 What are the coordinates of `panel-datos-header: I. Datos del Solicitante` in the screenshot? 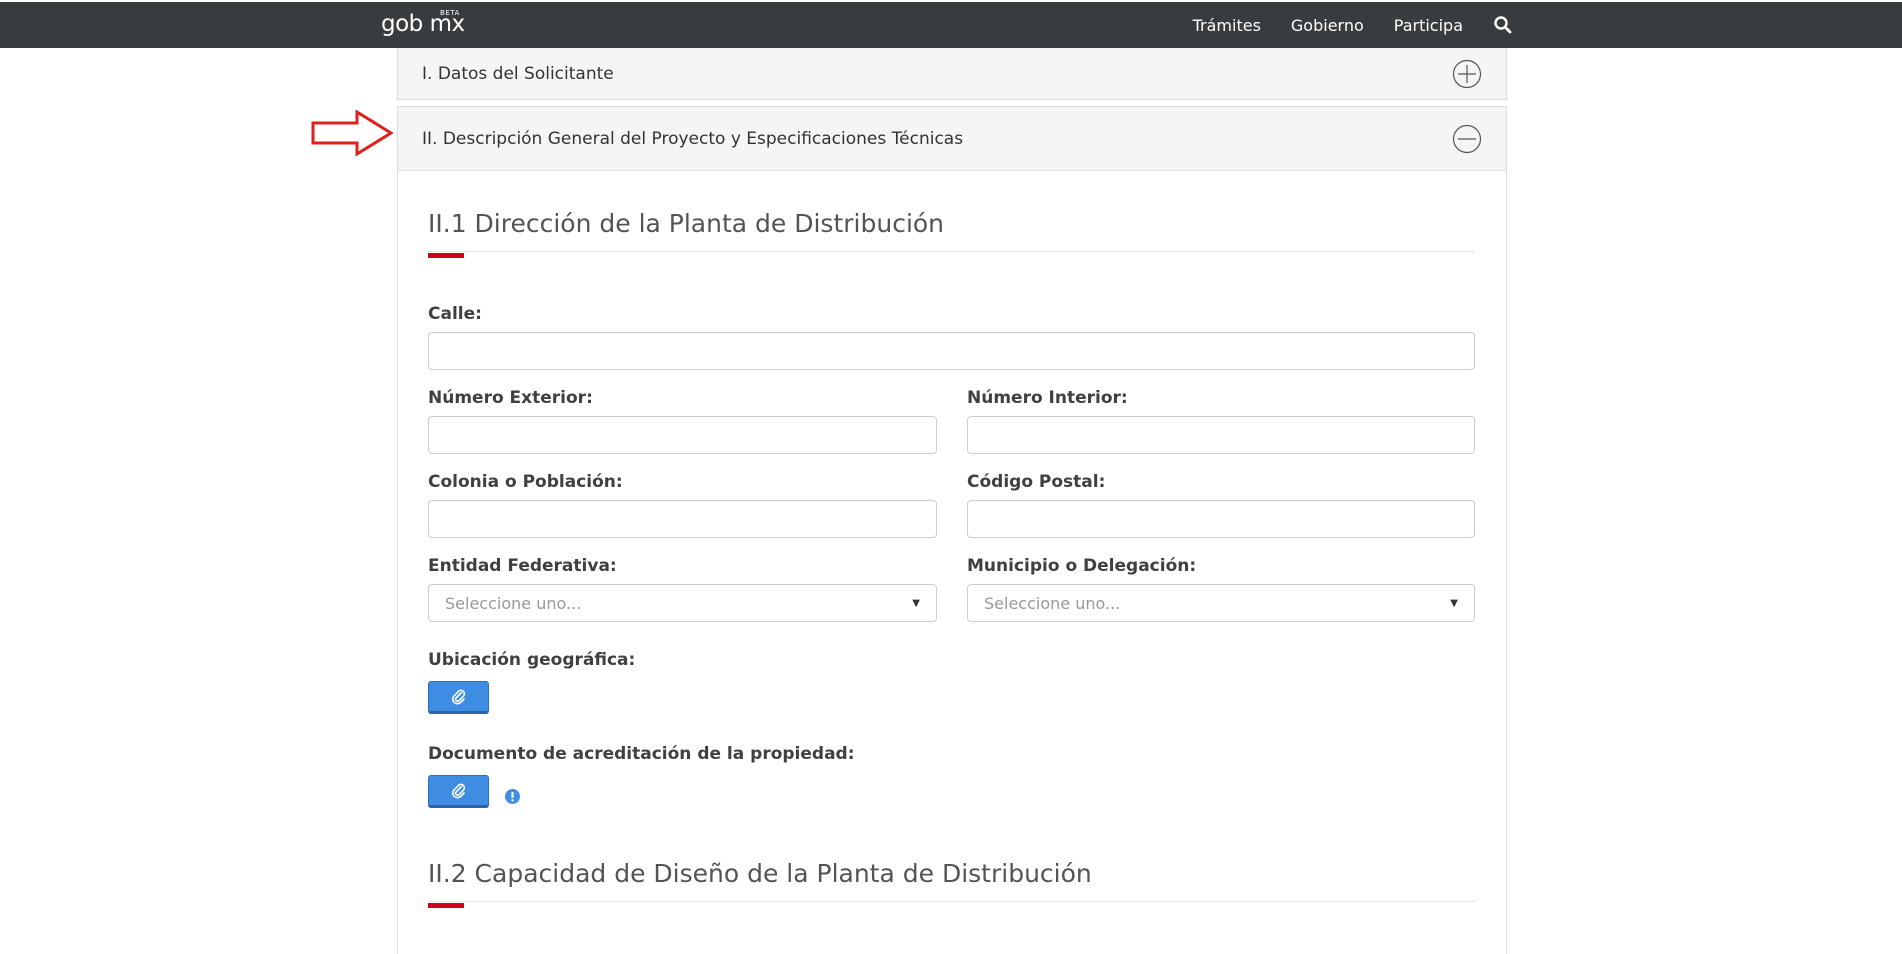 It's located at (952, 73).